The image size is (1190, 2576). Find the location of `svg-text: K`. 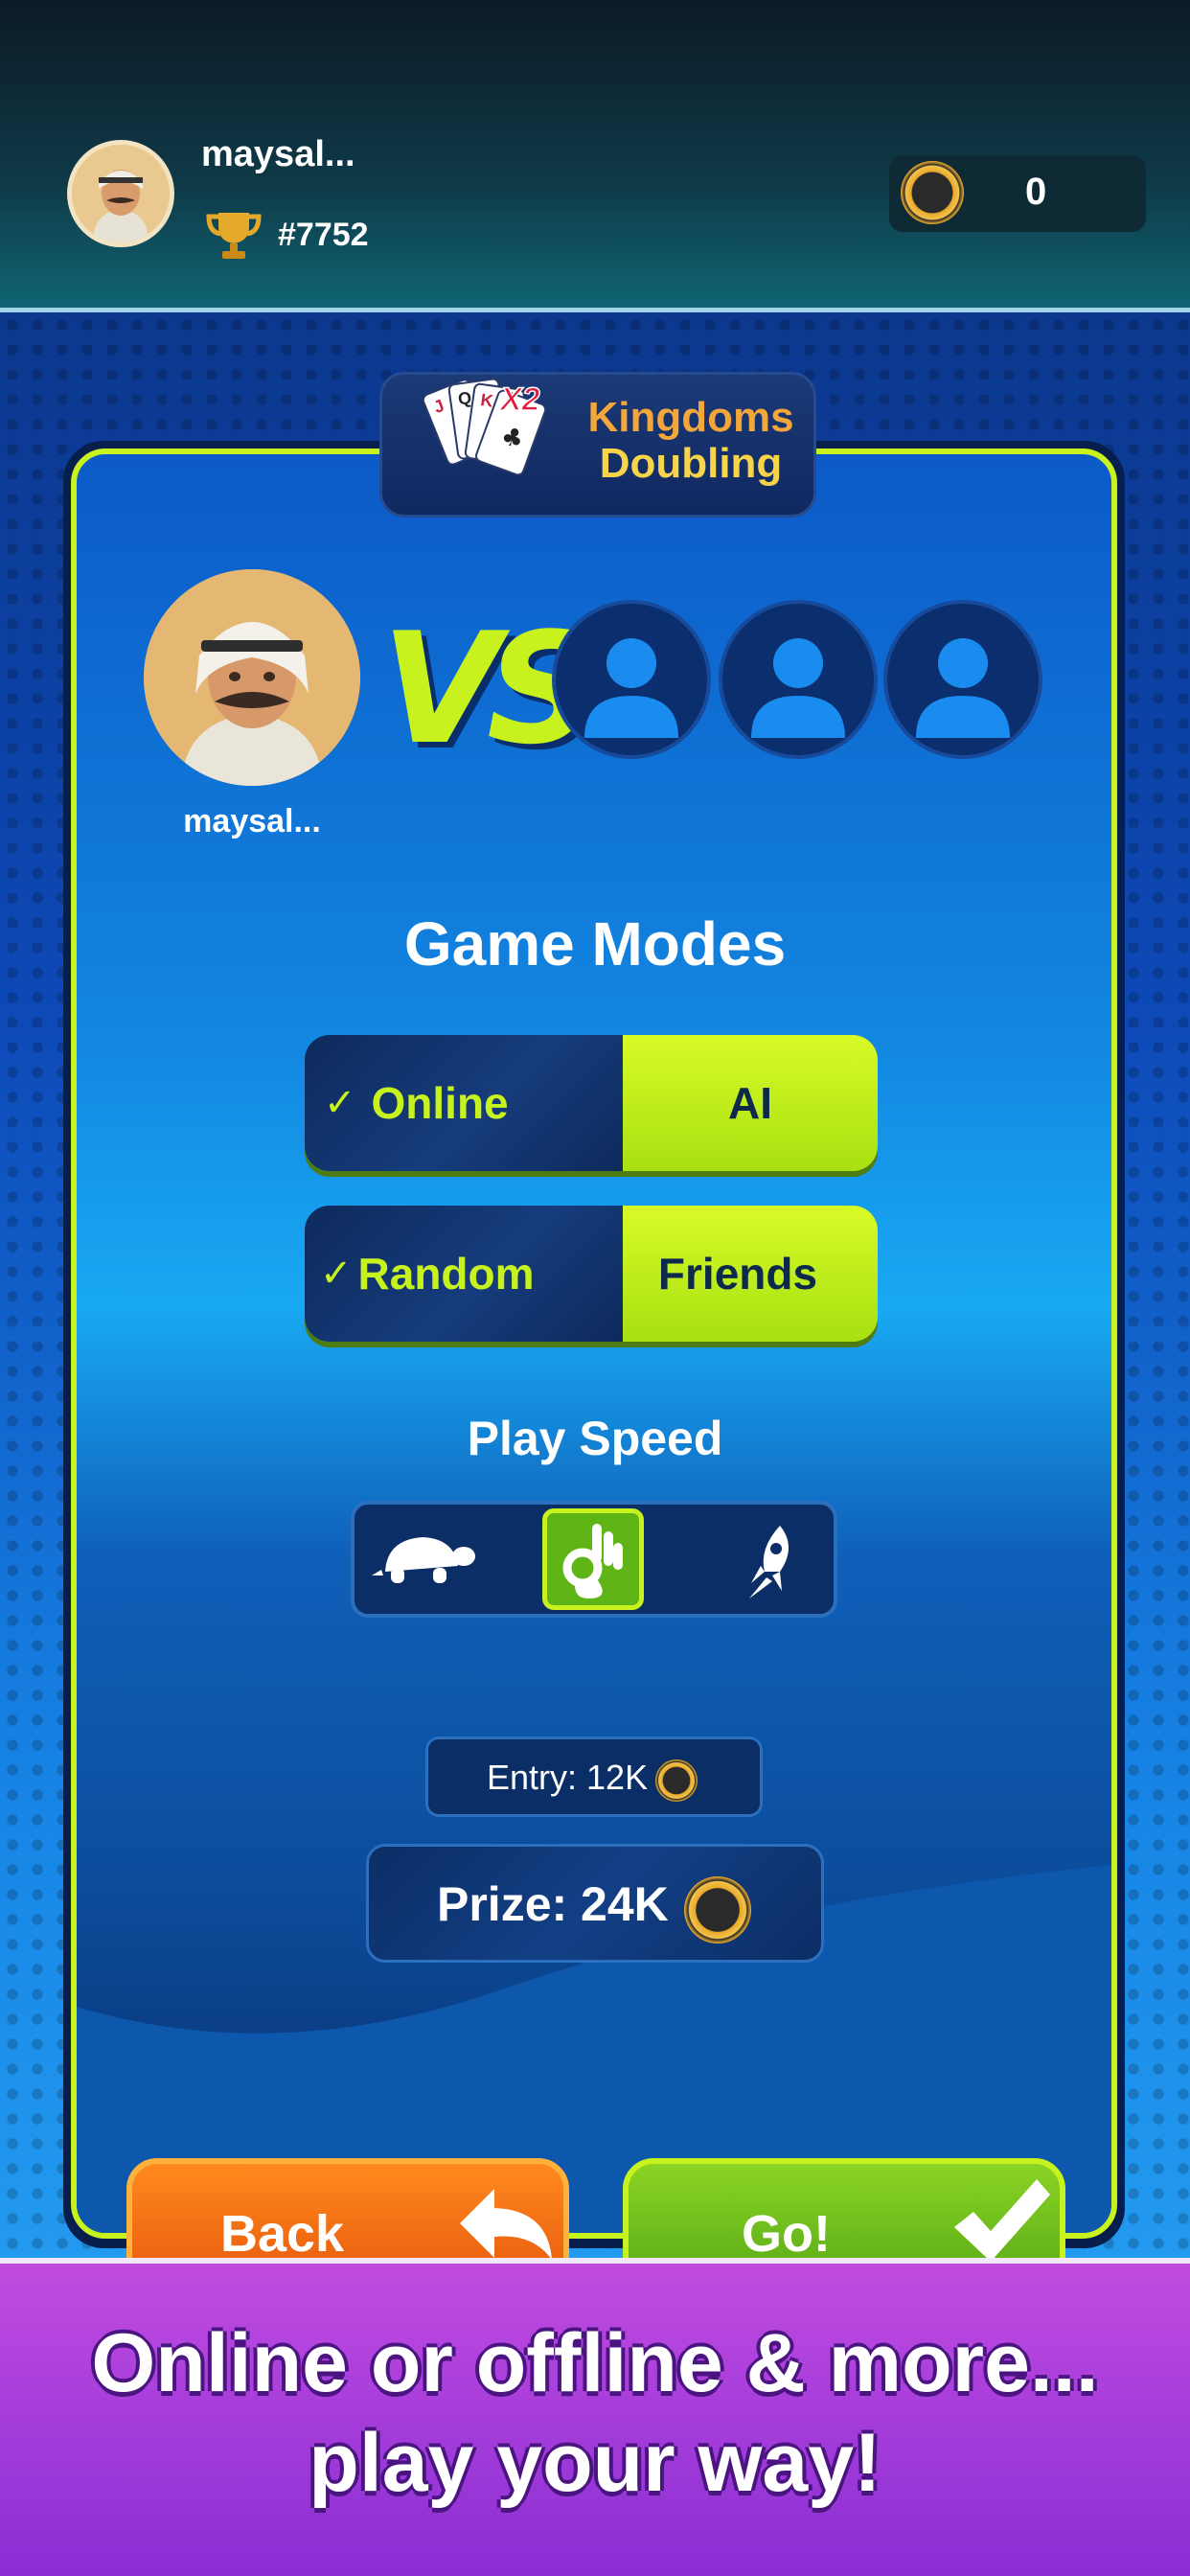

svg-text: K is located at coordinates (487, 400).